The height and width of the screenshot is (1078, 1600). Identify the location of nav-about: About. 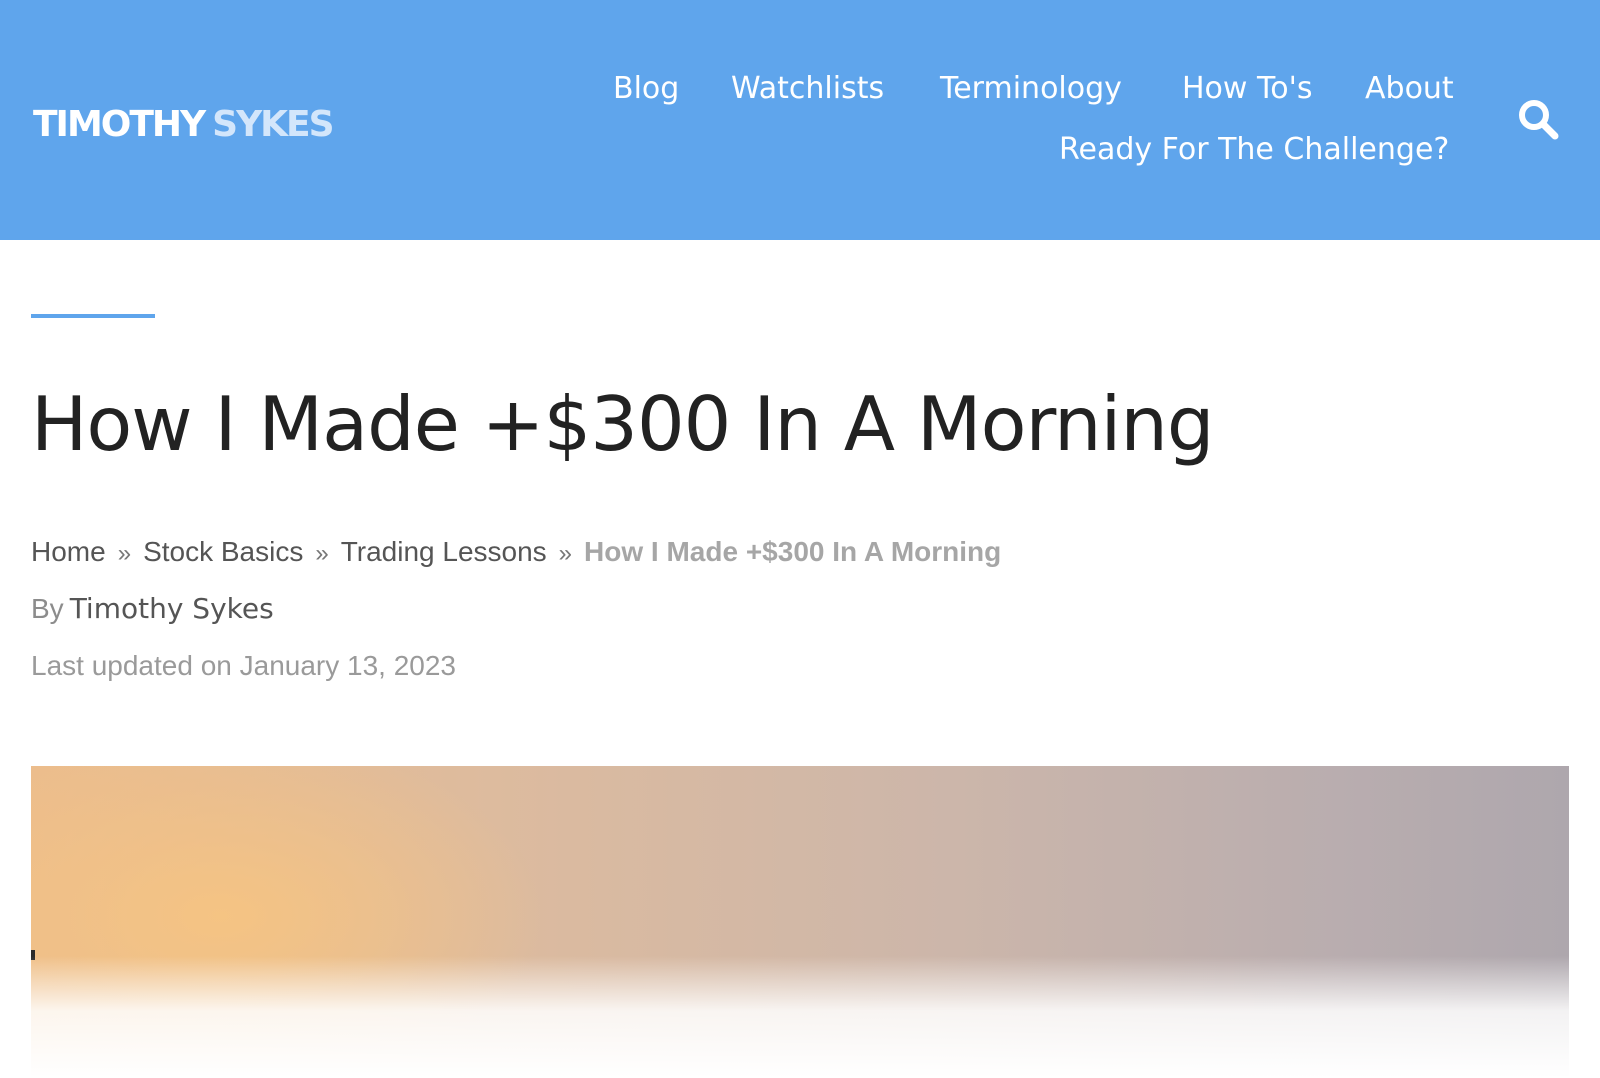
(1409, 88).